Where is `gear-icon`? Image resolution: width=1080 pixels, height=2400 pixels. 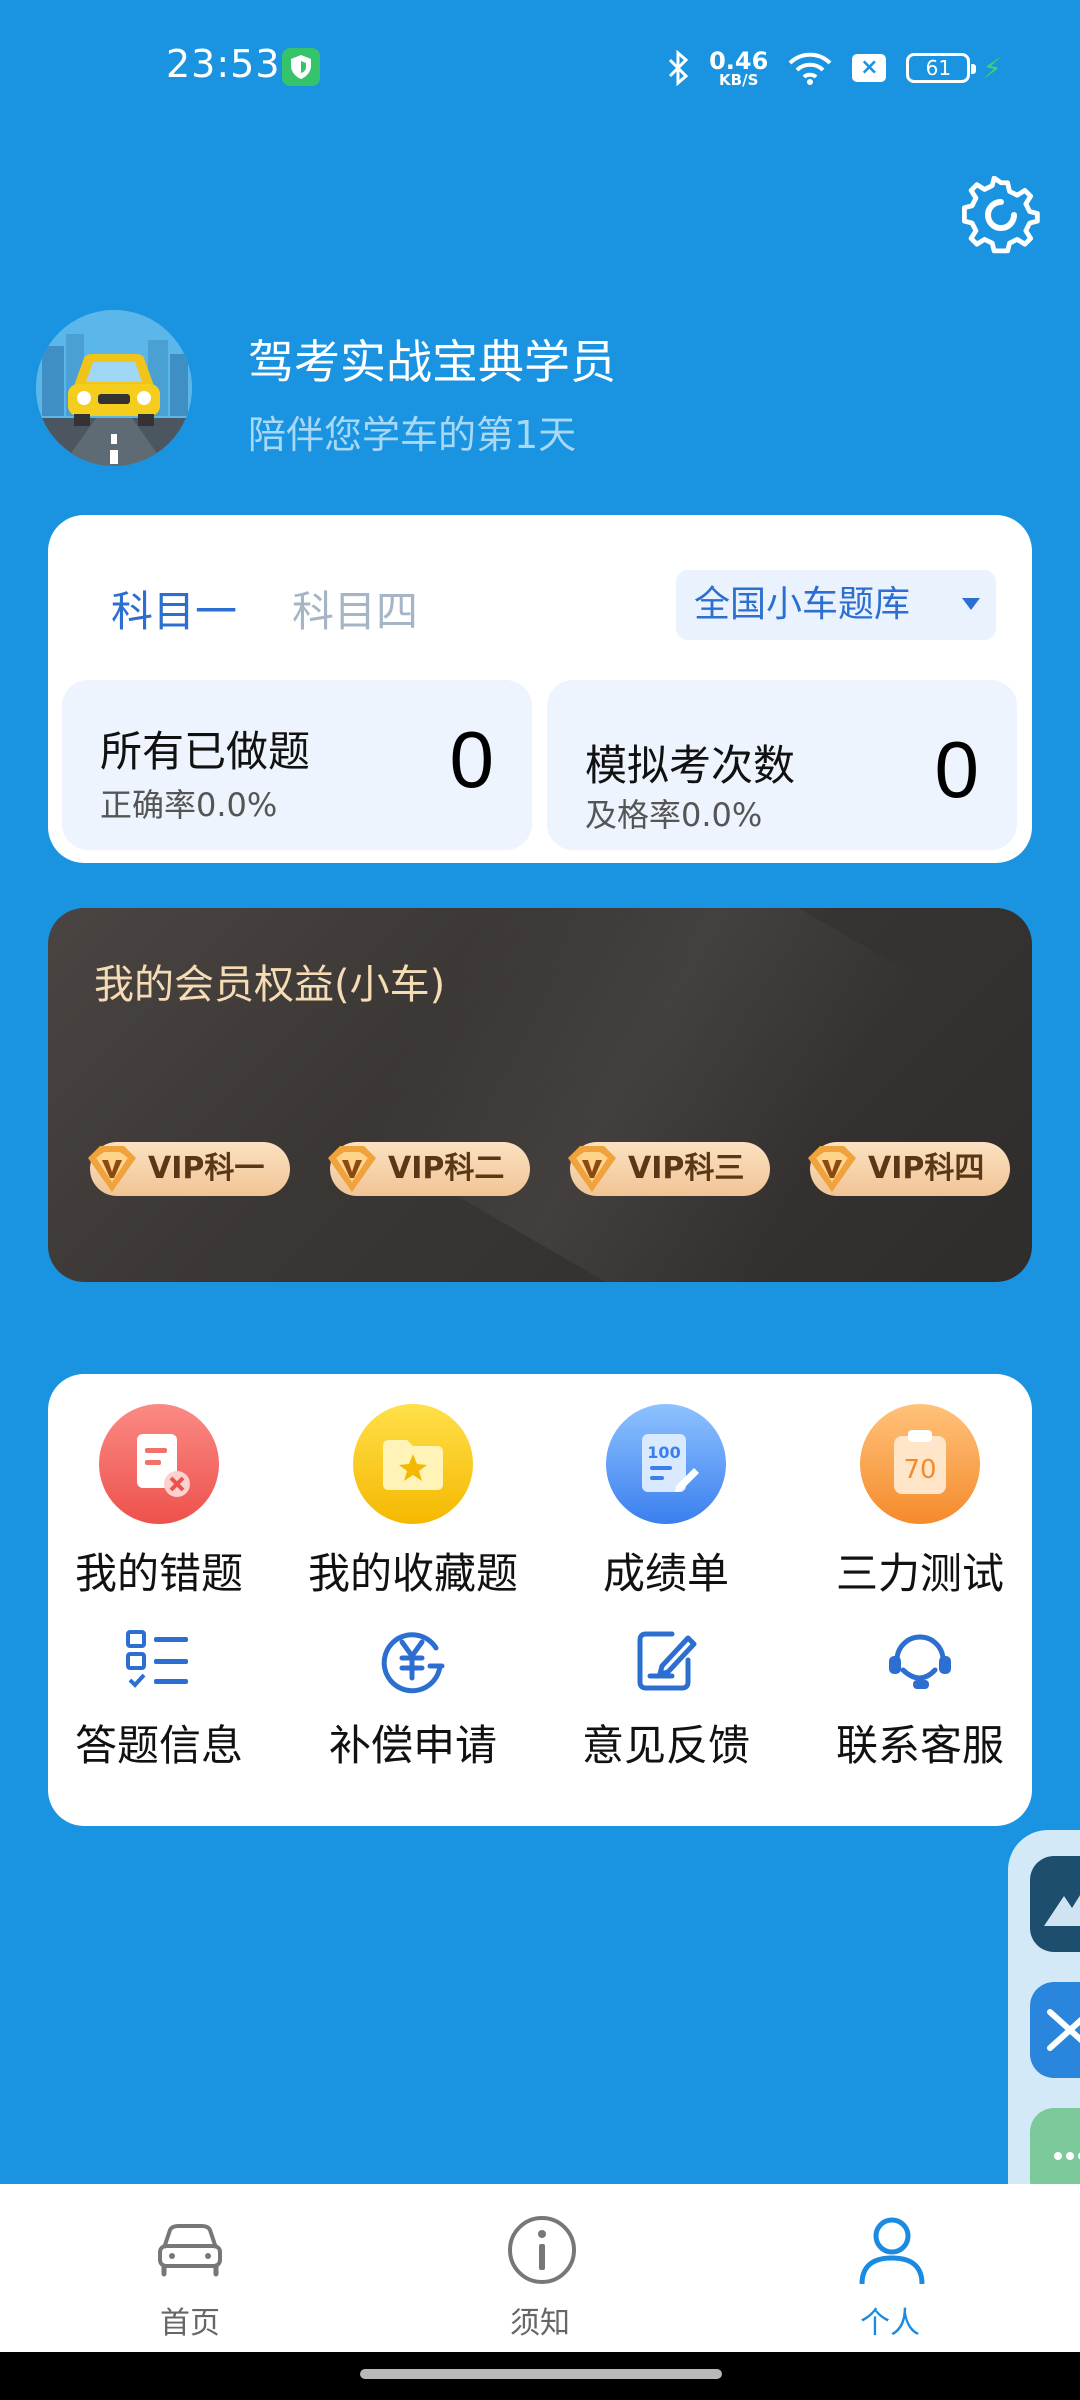
gear-icon is located at coordinates (1001, 214).